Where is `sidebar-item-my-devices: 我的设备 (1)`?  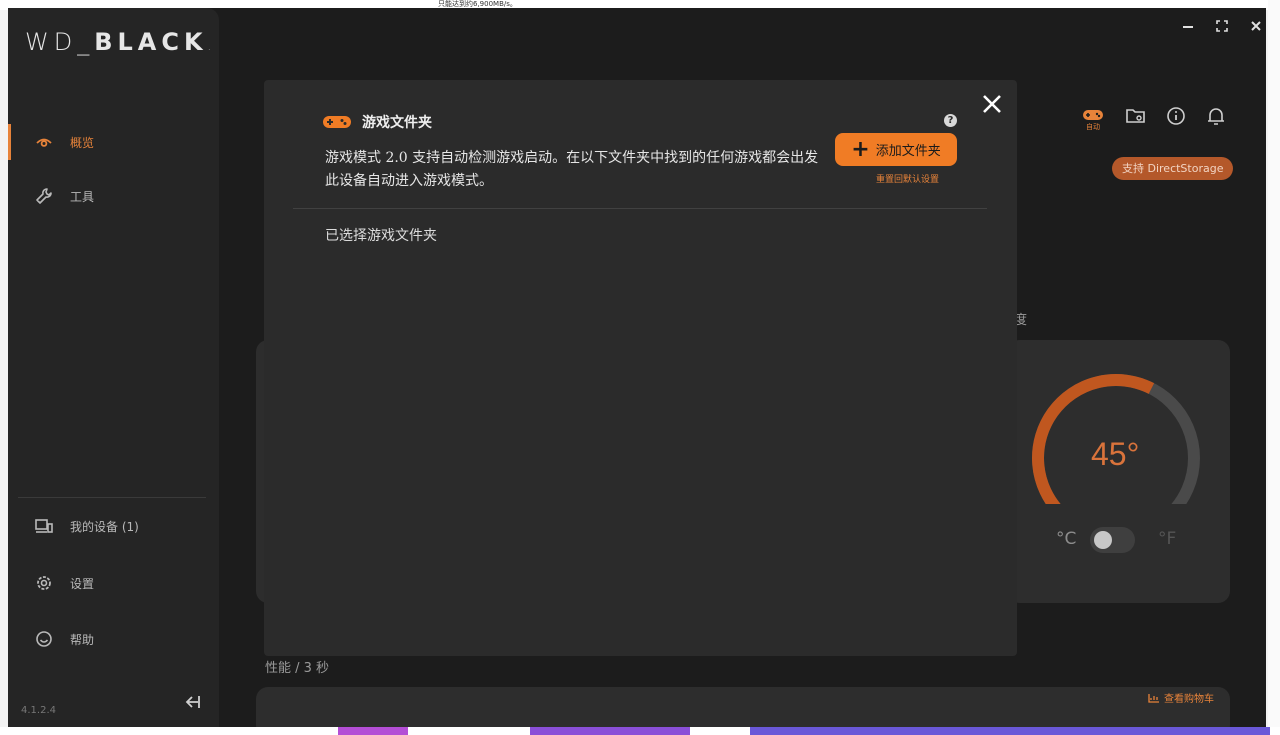
sidebar-item-my-devices: 我的设备 (1) is located at coordinates (113, 526).